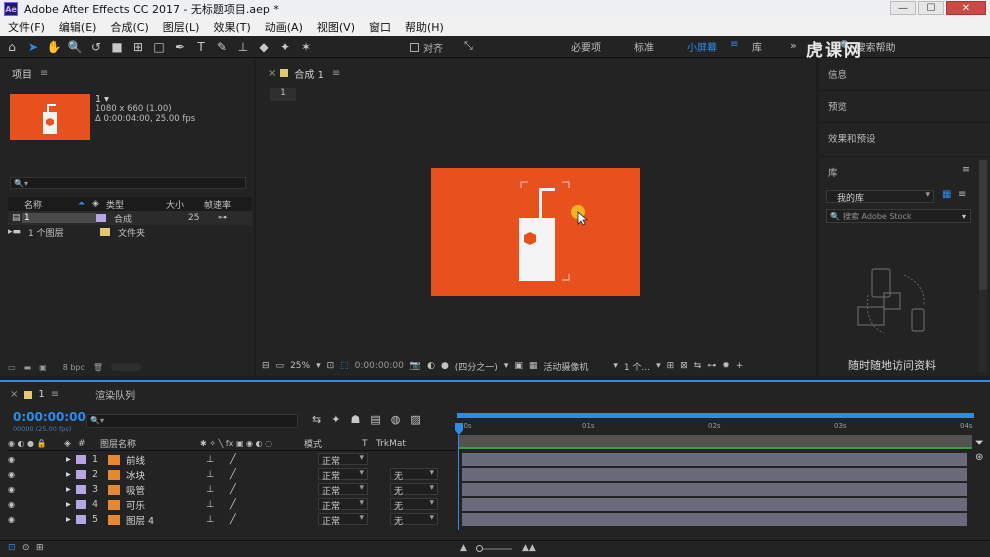 This screenshot has width=990, height=557. I want to click on layer-name: 吸管, so click(166, 490).